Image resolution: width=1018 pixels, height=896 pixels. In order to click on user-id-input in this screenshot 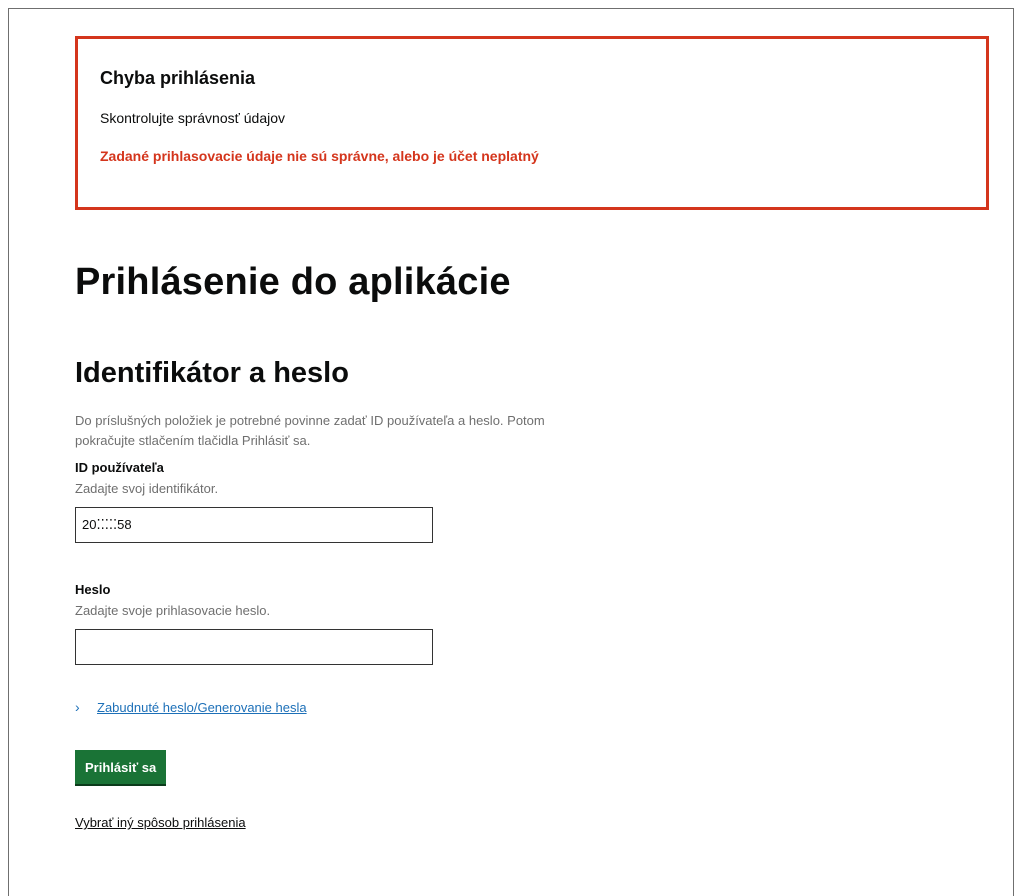, I will do `click(254, 525)`.